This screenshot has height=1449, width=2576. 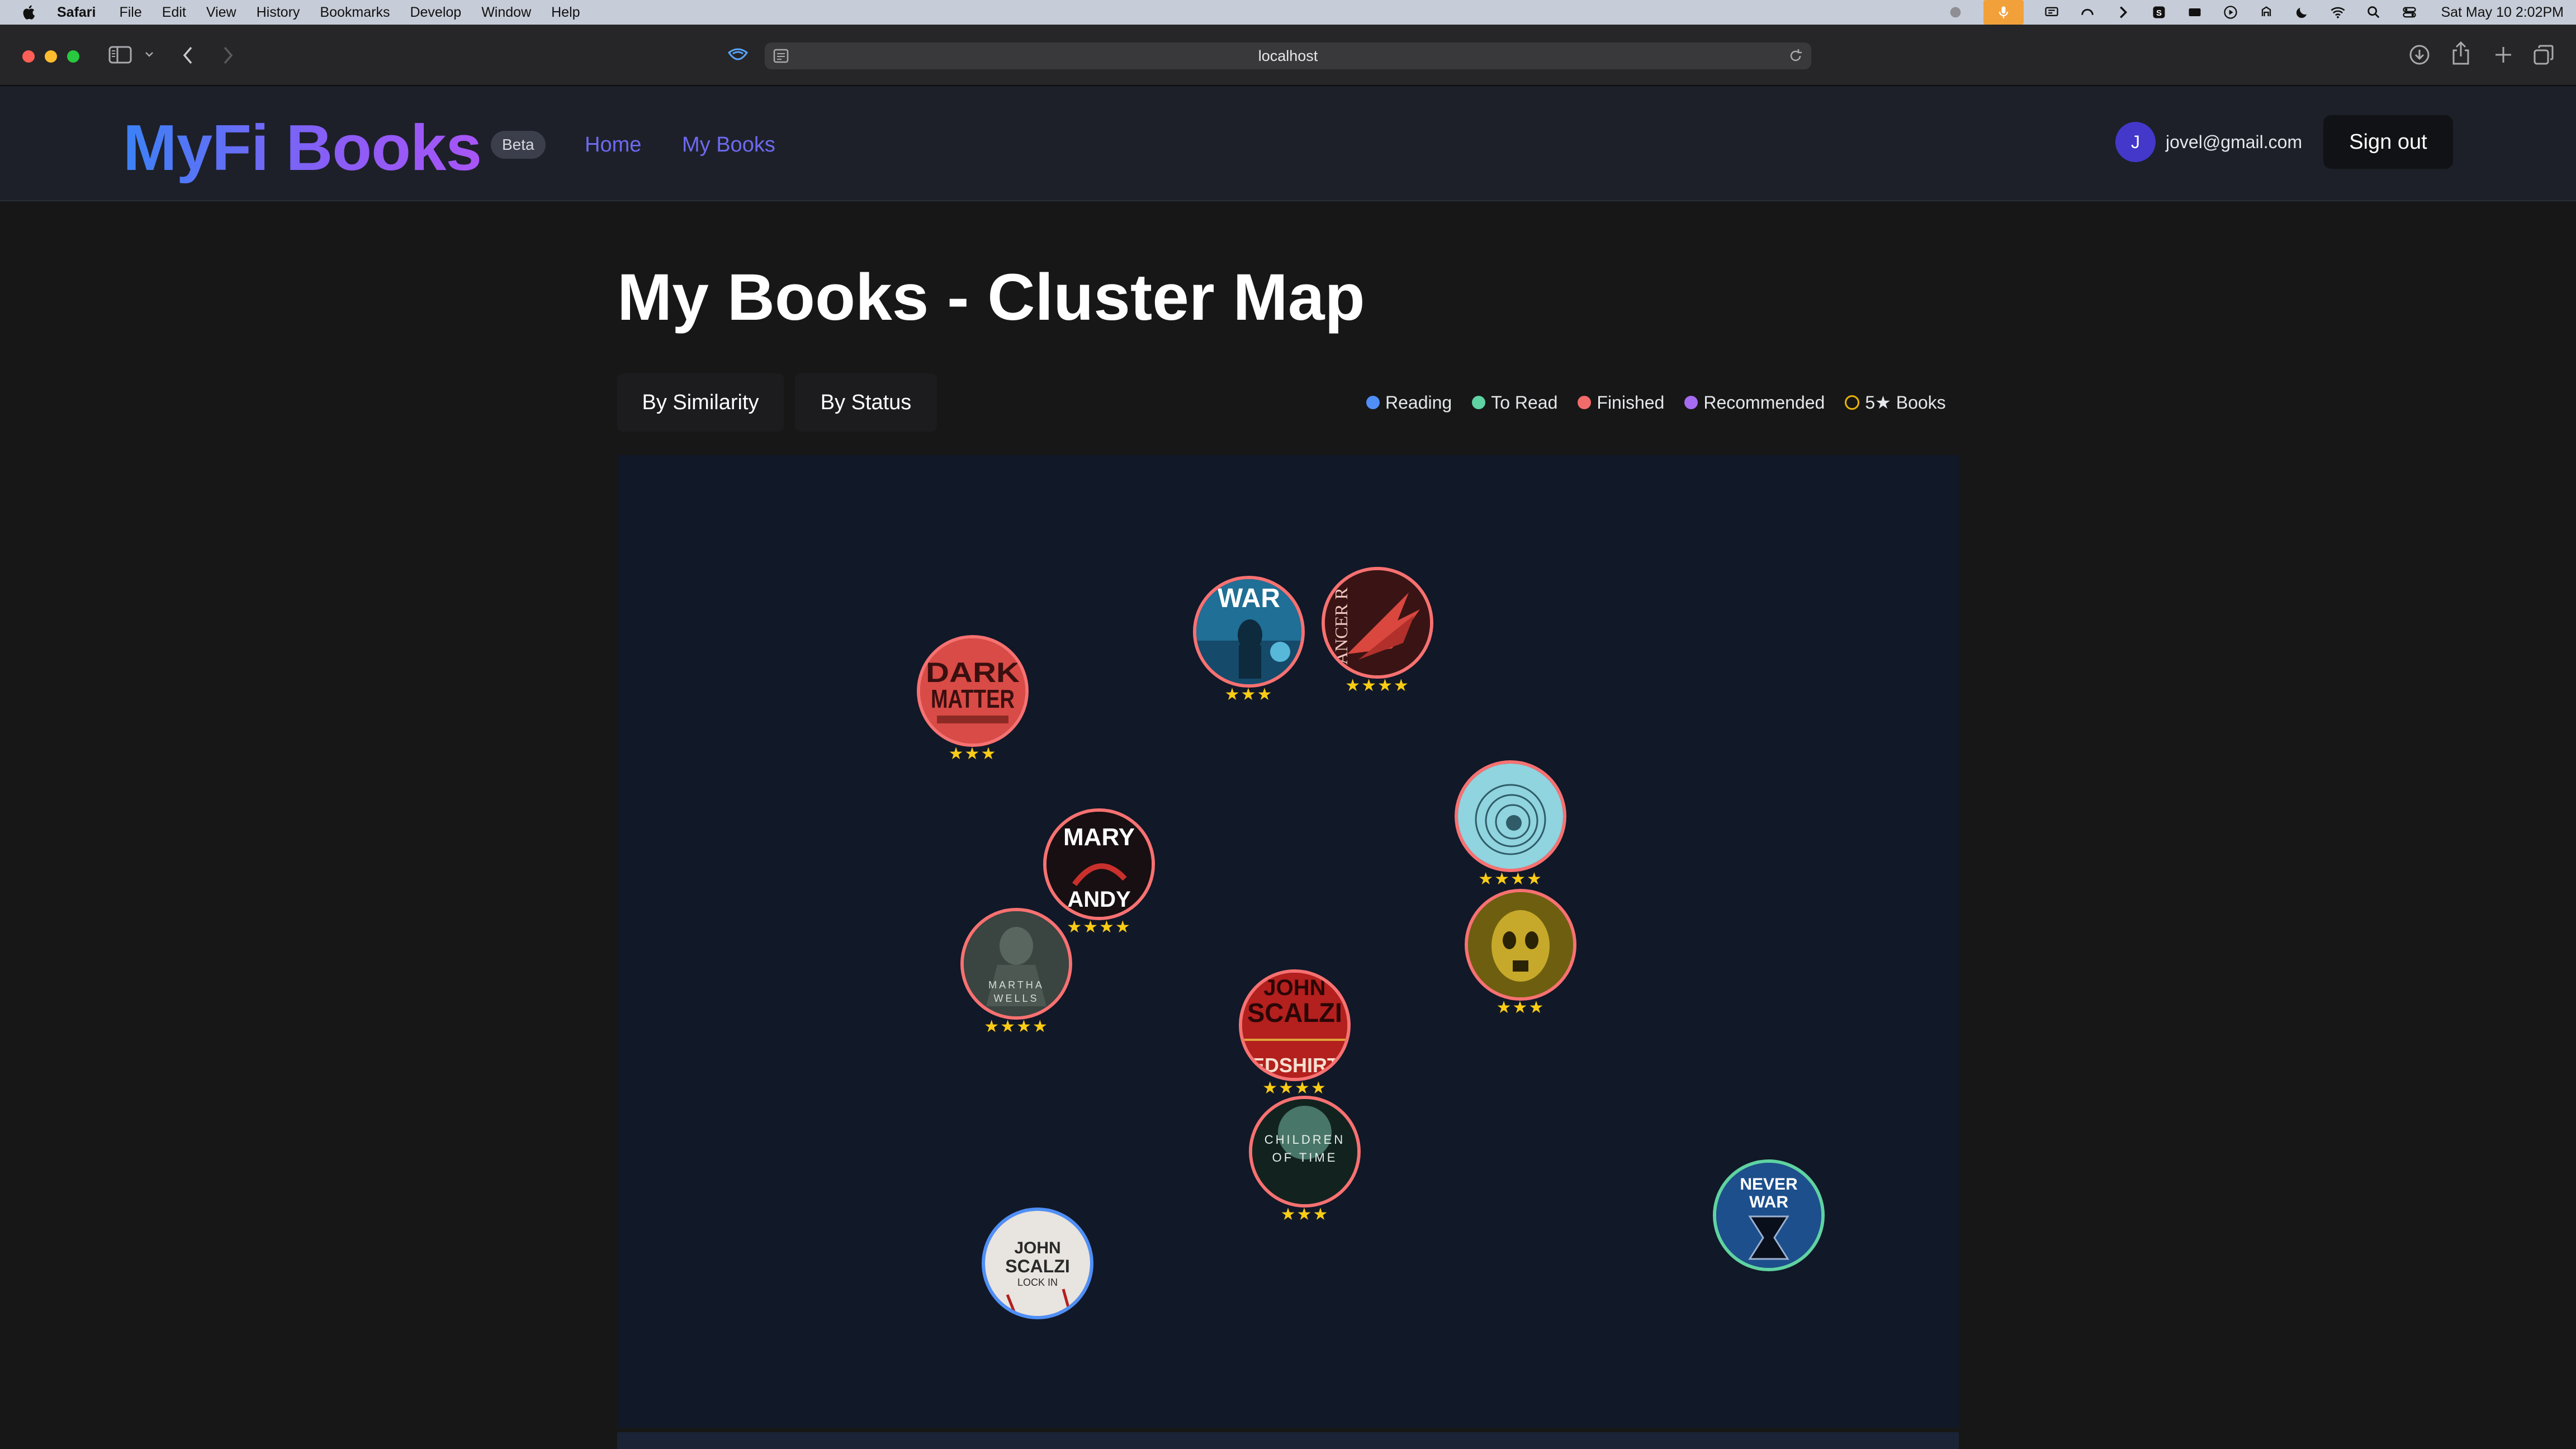 What do you see at coordinates (2234, 142) in the screenshot?
I see `user-email: jovel@gmail.com` at bounding box center [2234, 142].